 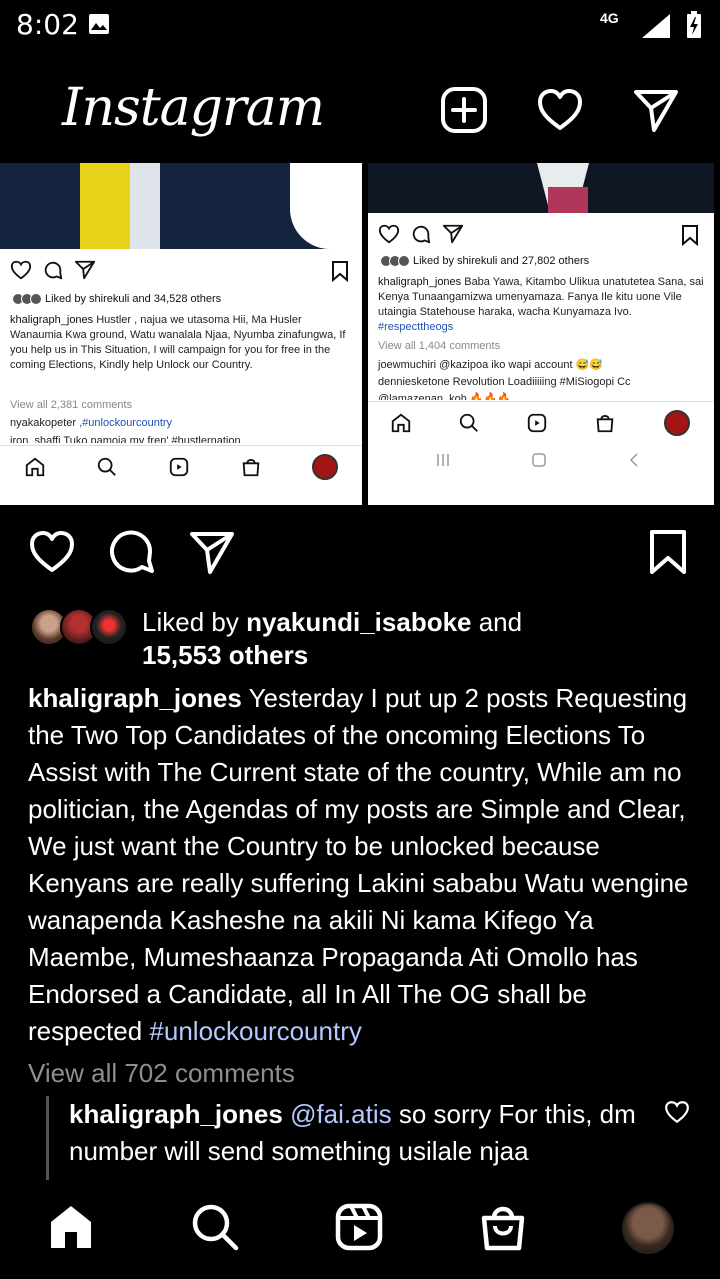 What do you see at coordinates (91, 423) in the screenshot?
I see `embedded-comment: nyakakopeter ,#unlockourcountry` at bounding box center [91, 423].